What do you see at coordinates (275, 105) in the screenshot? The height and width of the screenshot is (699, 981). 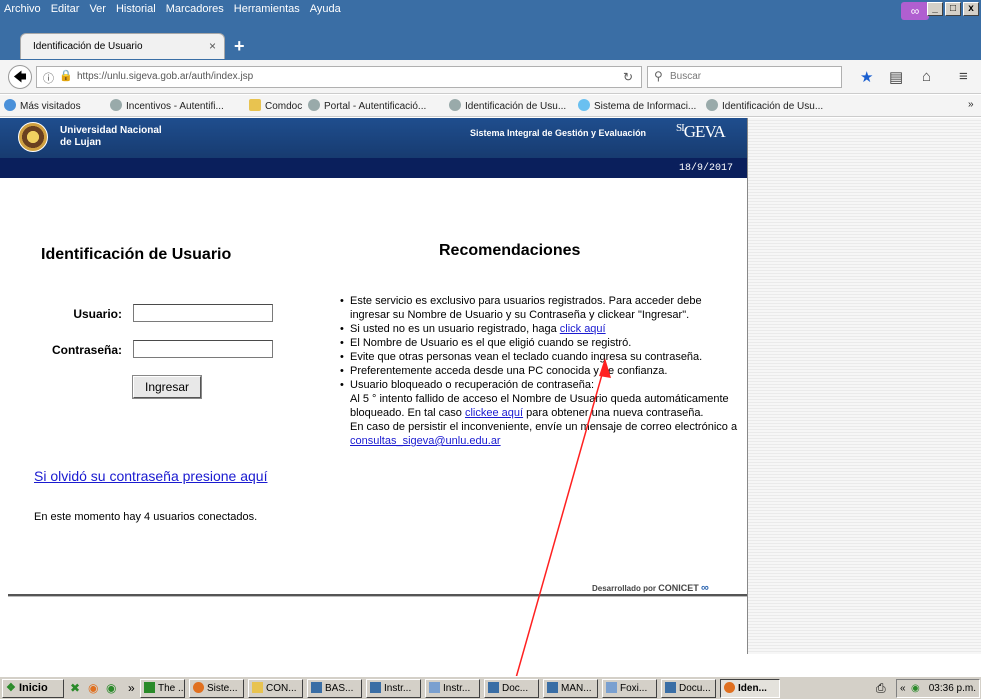 I see `bookmark-comdoc: Comdoc` at bounding box center [275, 105].